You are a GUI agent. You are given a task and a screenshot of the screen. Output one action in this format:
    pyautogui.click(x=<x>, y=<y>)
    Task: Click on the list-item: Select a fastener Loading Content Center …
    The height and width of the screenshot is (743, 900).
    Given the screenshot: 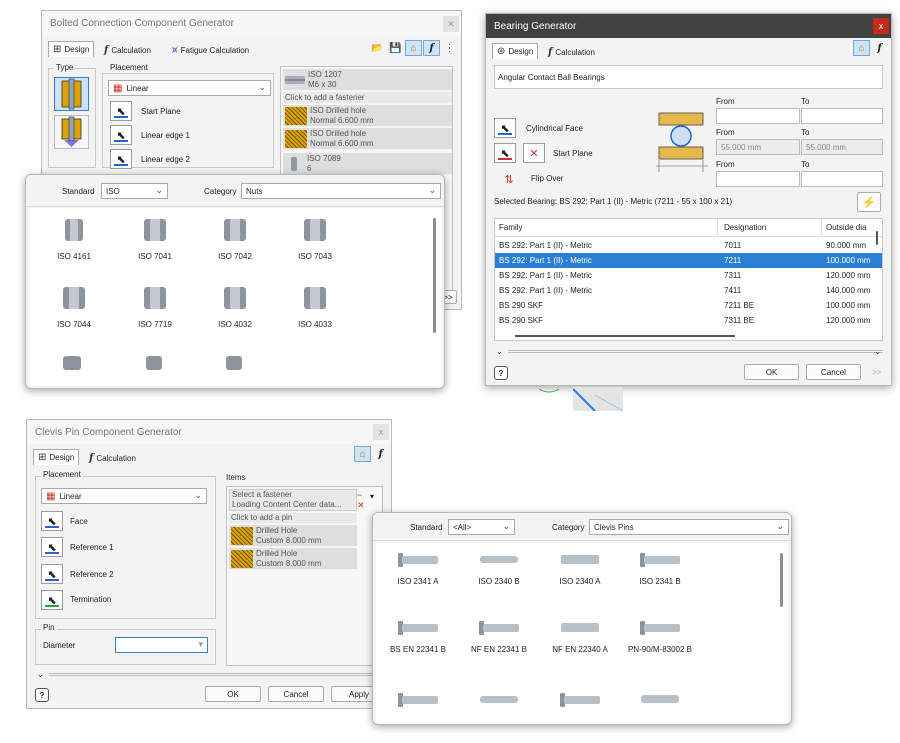 What is the action you would take?
    pyautogui.click(x=293, y=500)
    